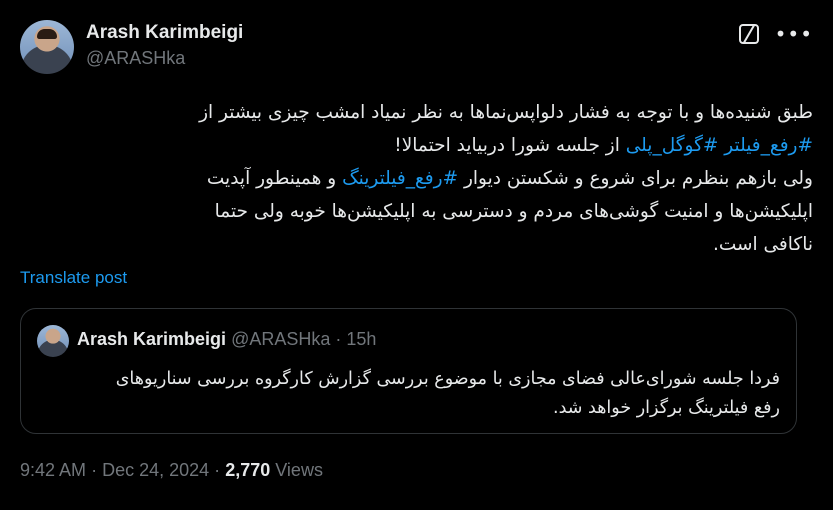 The width and height of the screenshot is (833, 510). What do you see at coordinates (53, 470) in the screenshot?
I see `post-time: 9:42 AM` at bounding box center [53, 470].